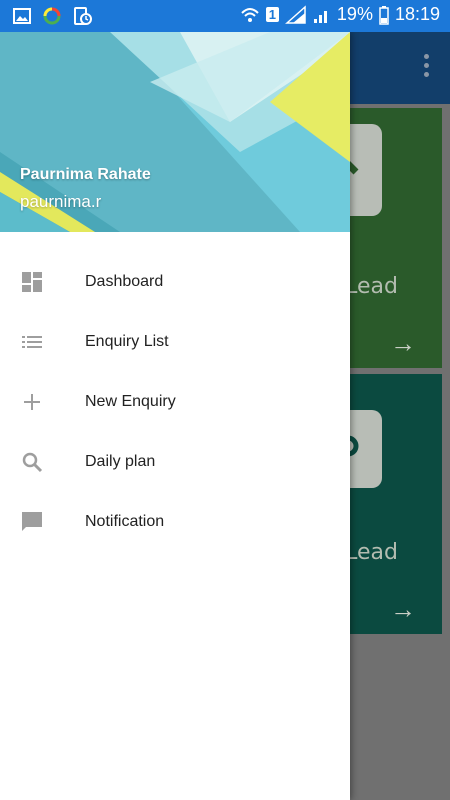 The height and width of the screenshot is (800, 450). I want to click on menu-item-dashboard: Dashboard, so click(175, 282).